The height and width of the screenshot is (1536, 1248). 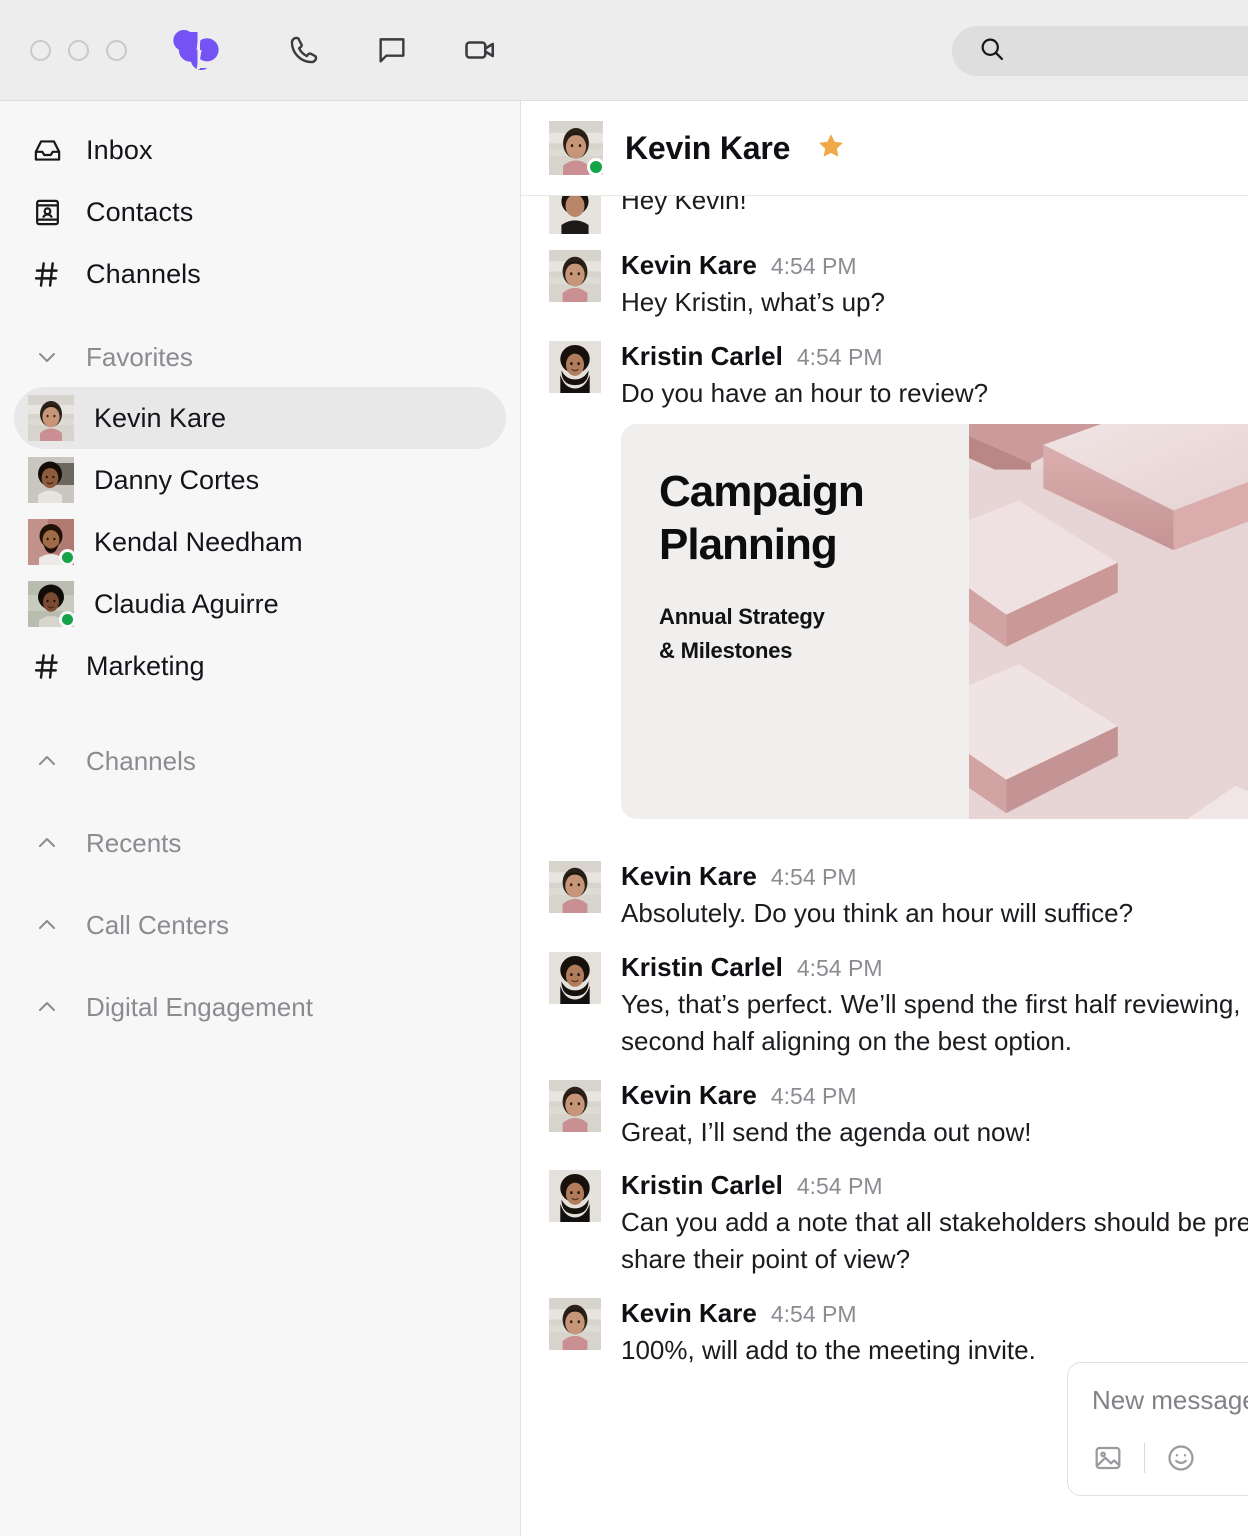 I want to click on search-input, so click(x=1134, y=51).